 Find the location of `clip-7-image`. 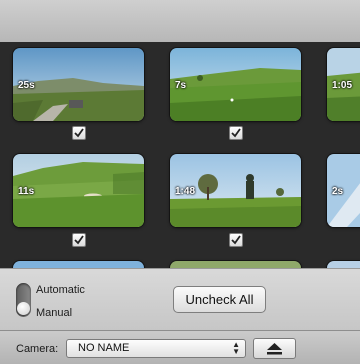

clip-7-image is located at coordinates (78, 264).